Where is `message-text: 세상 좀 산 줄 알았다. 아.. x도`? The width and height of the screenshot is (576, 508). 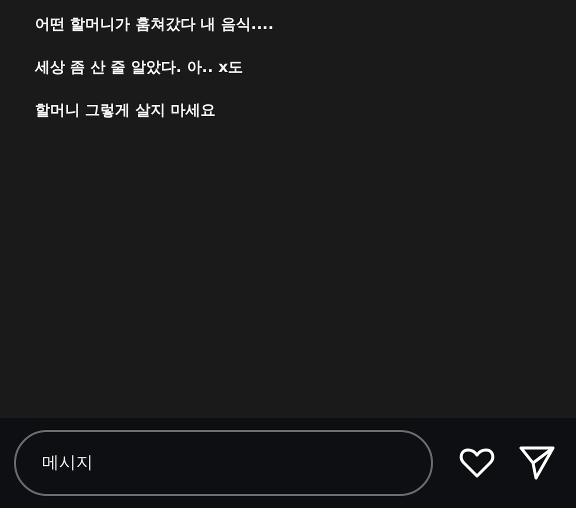
message-text: 세상 좀 산 줄 알았다. 아.. x도 is located at coordinates (139, 67).